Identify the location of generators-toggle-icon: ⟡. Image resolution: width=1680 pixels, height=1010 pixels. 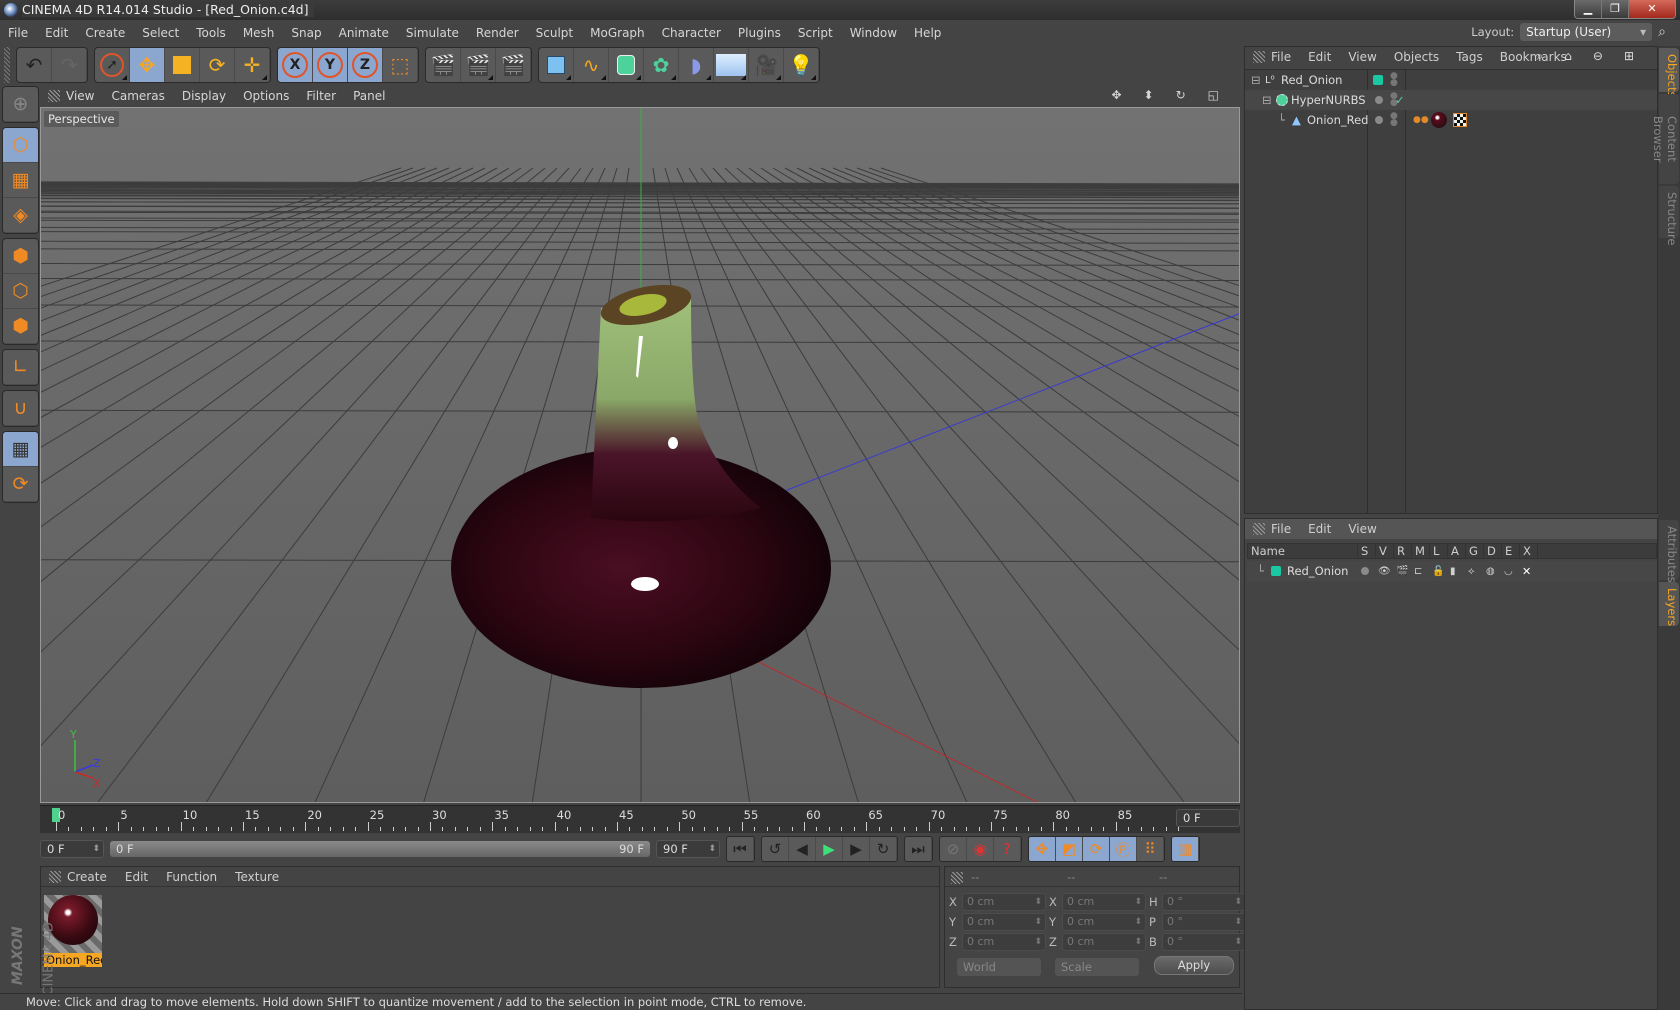
(1471, 571).